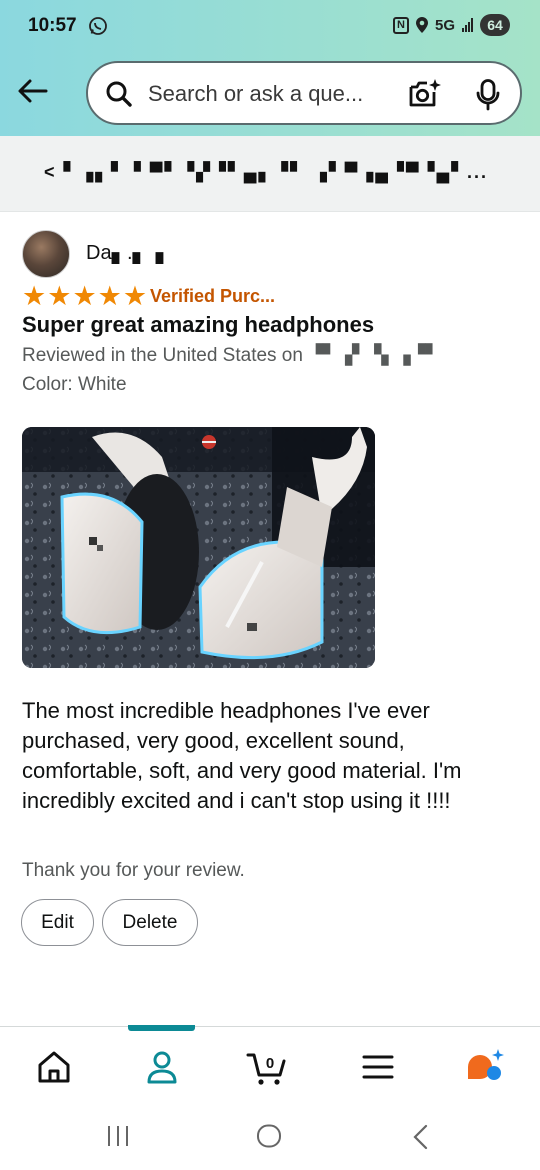 This screenshot has width=540, height=1170. What do you see at coordinates (486, 1067) in the screenshot?
I see `rufus-assistant-icon` at bounding box center [486, 1067].